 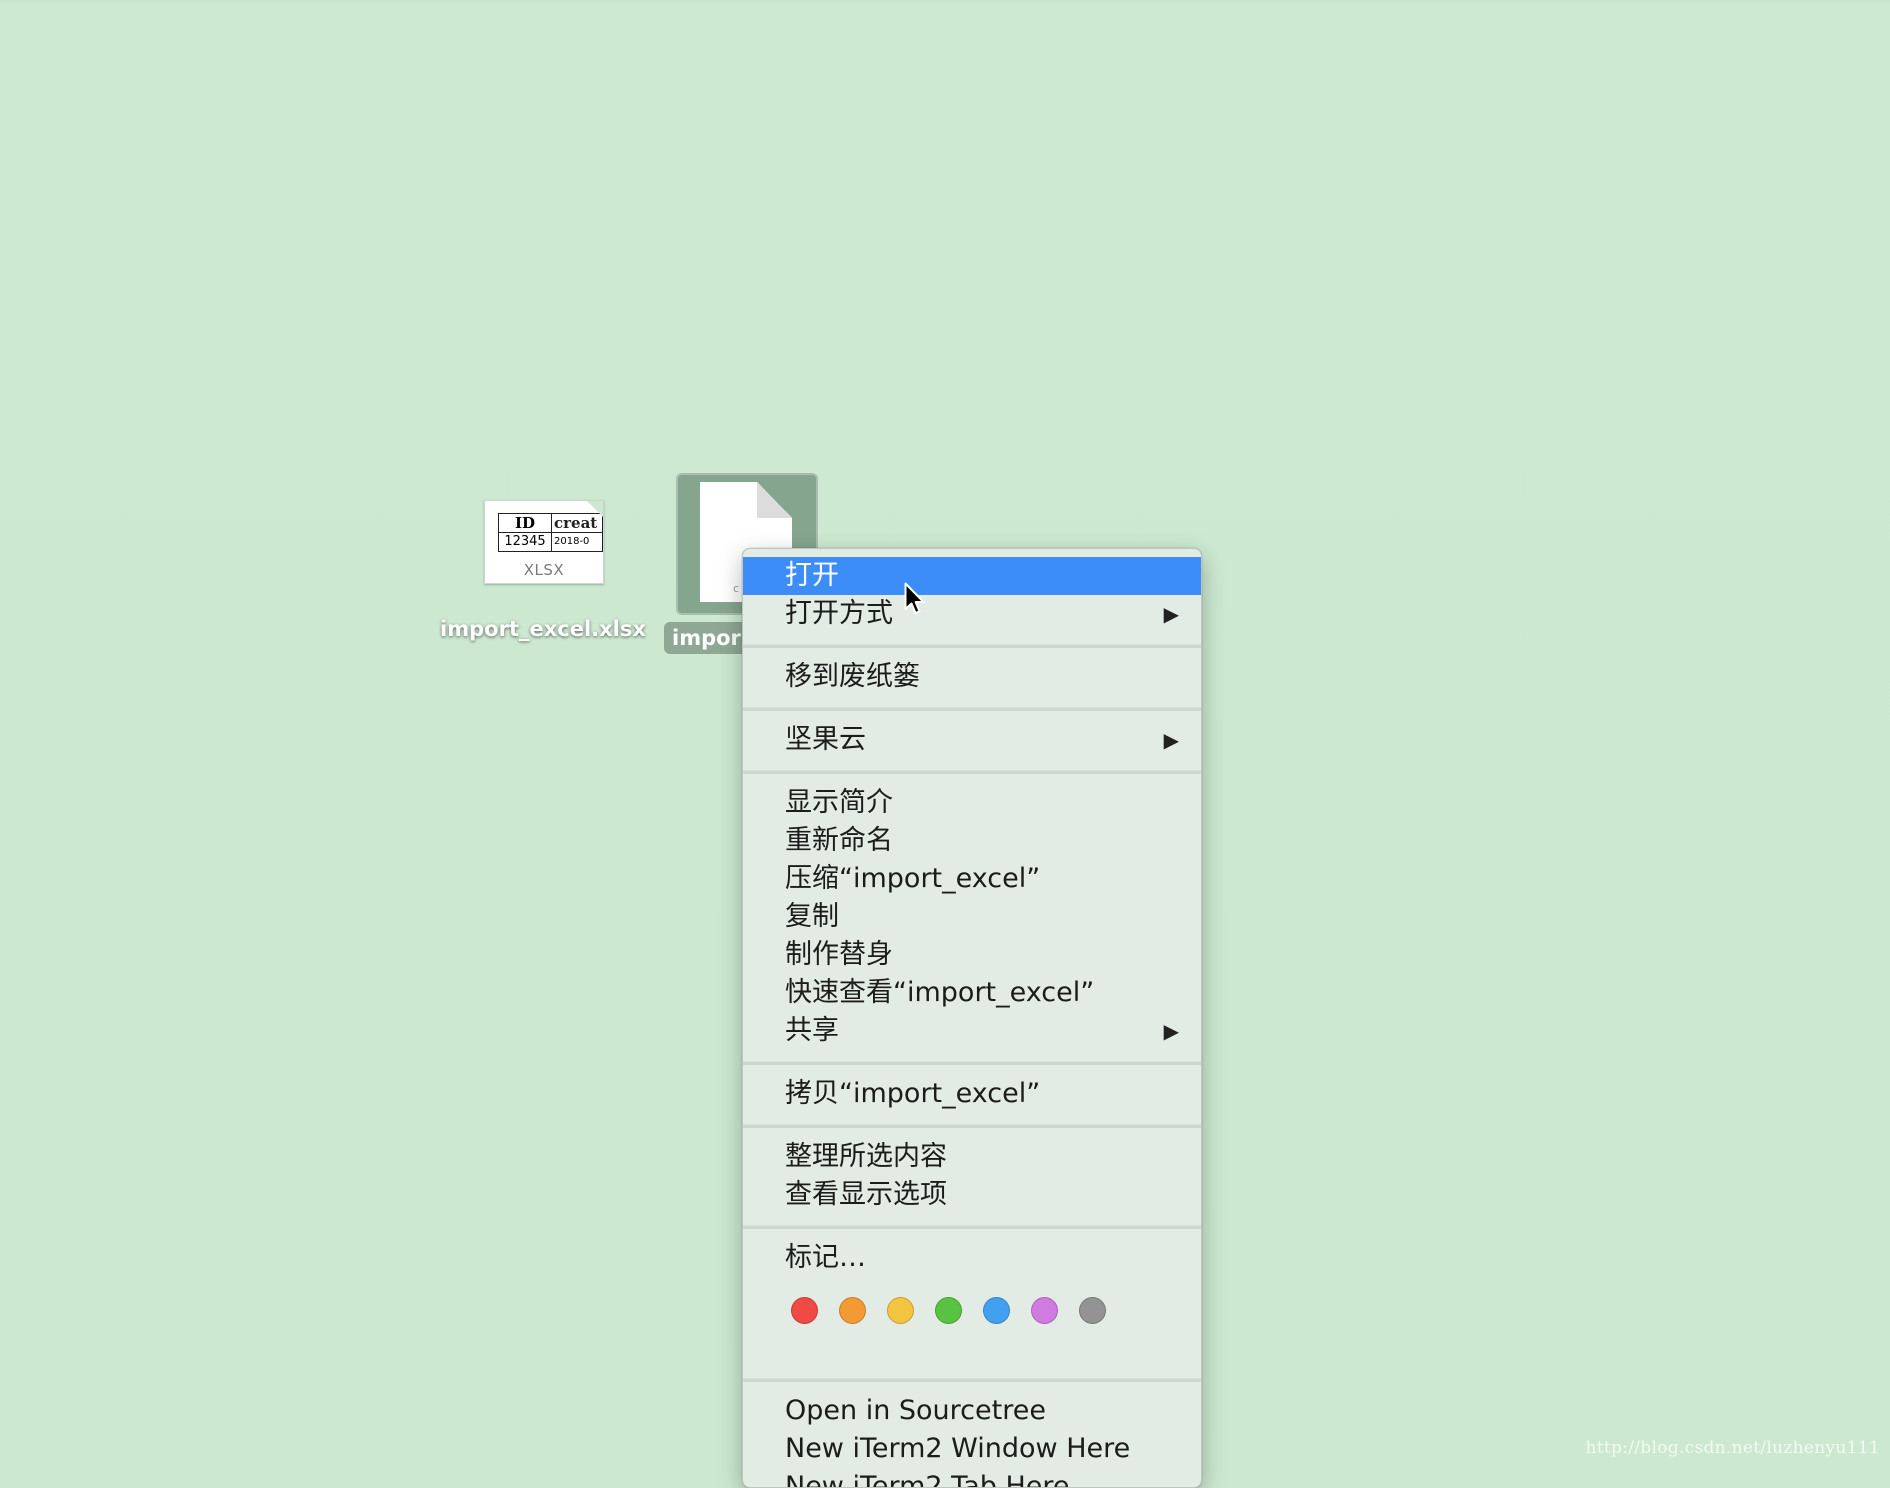 What do you see at coordinates (1732, 1448) in the screenshot?
I see `watermark: http://blog.csdn.net/luzhenyu111` at bounding box center [1732, 1448].